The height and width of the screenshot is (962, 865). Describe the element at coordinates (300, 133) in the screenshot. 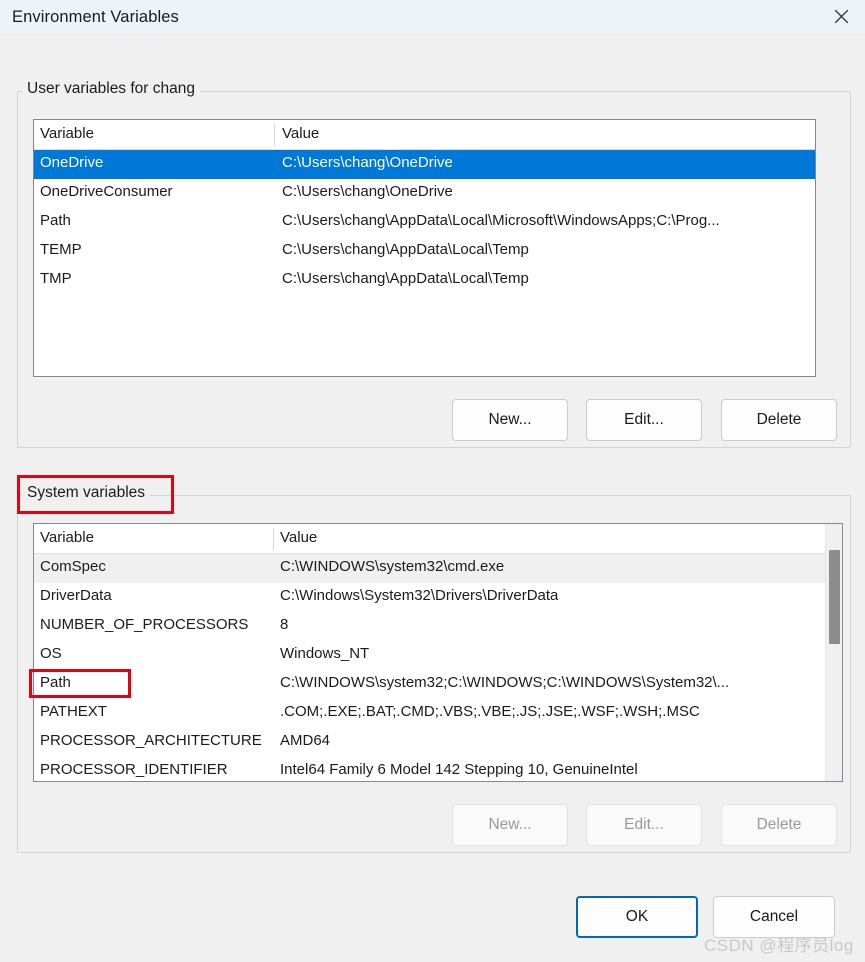

I see `user-column-header-value: Value` at that location.